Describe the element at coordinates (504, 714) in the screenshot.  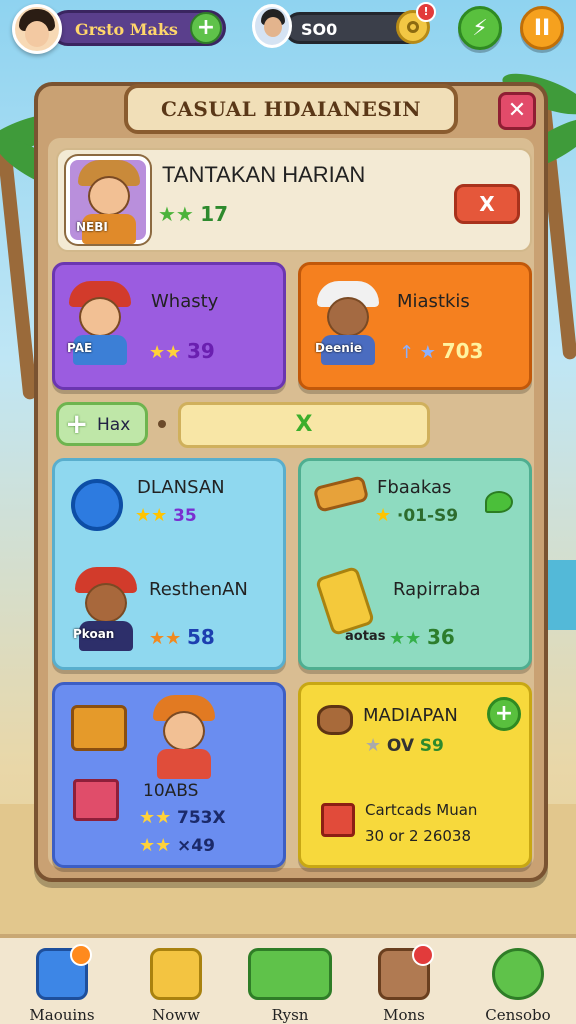
I see `add-button: +` at that location.